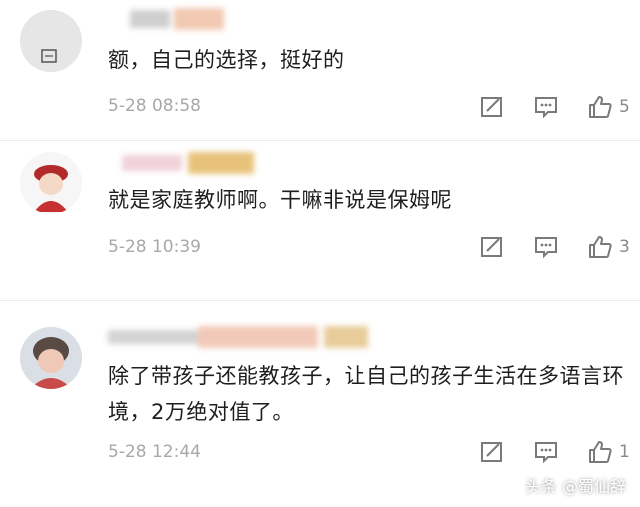  I want to click on comment-time: 5-28 12:44, so click(154, 452).